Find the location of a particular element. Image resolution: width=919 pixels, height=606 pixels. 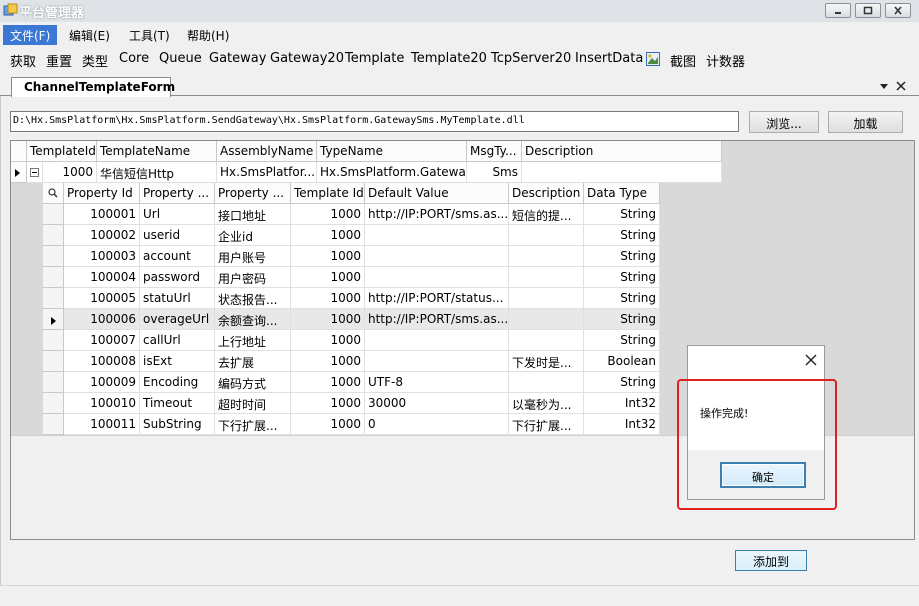

detail-cell-propertyid: 100008 is located at coordinates (102, 361).